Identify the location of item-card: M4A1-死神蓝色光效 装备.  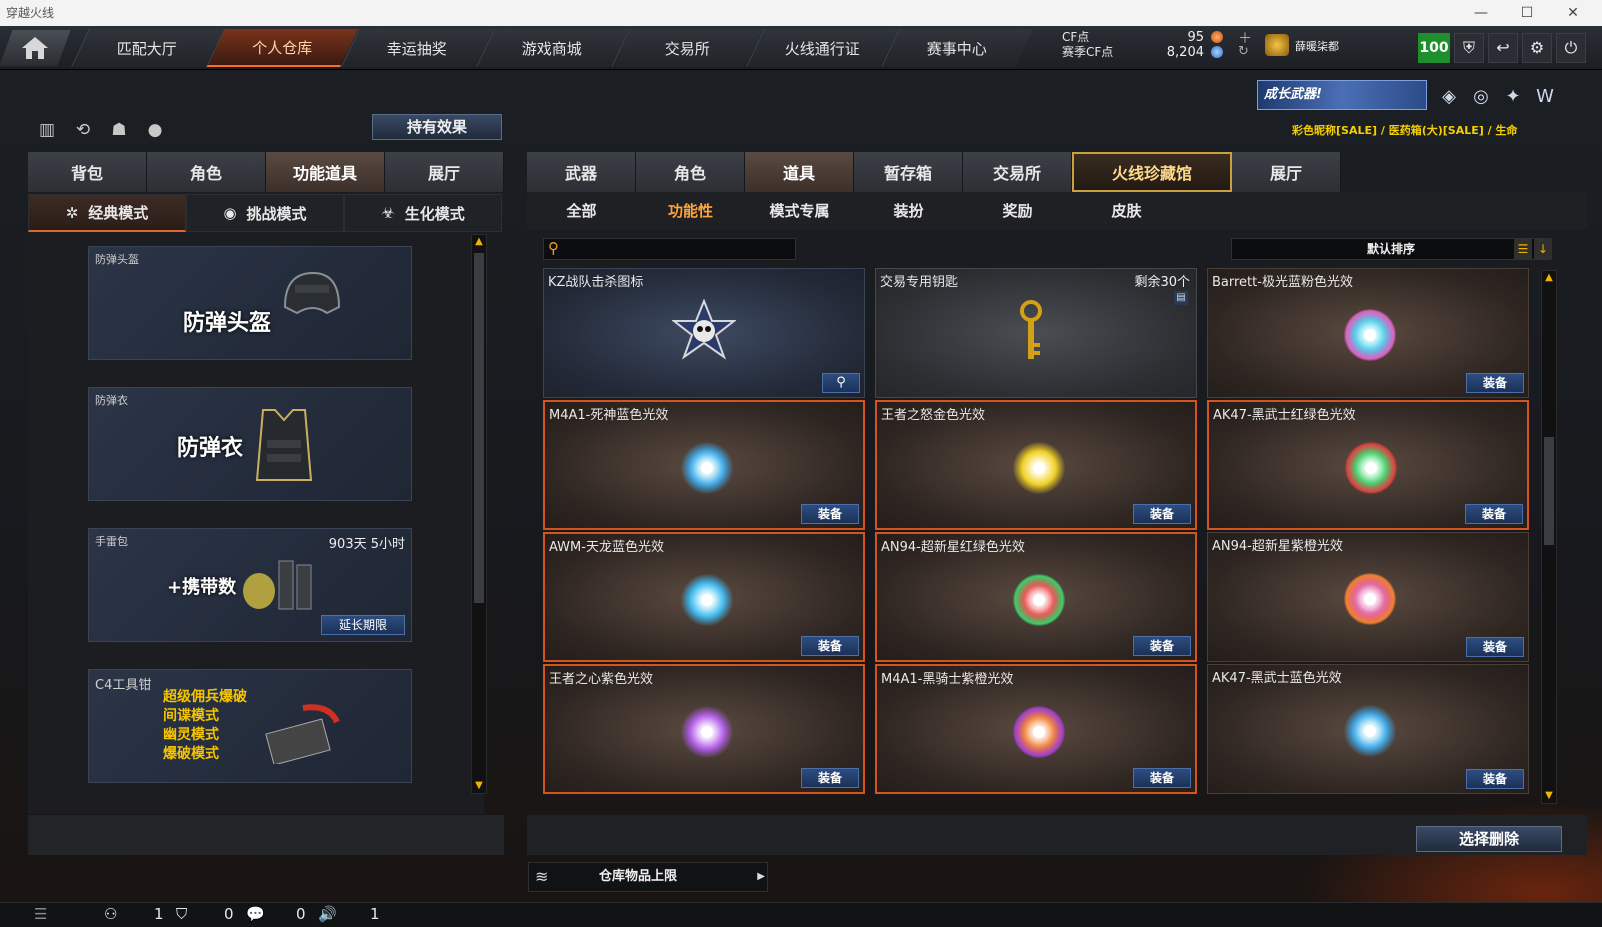
(704, 465).